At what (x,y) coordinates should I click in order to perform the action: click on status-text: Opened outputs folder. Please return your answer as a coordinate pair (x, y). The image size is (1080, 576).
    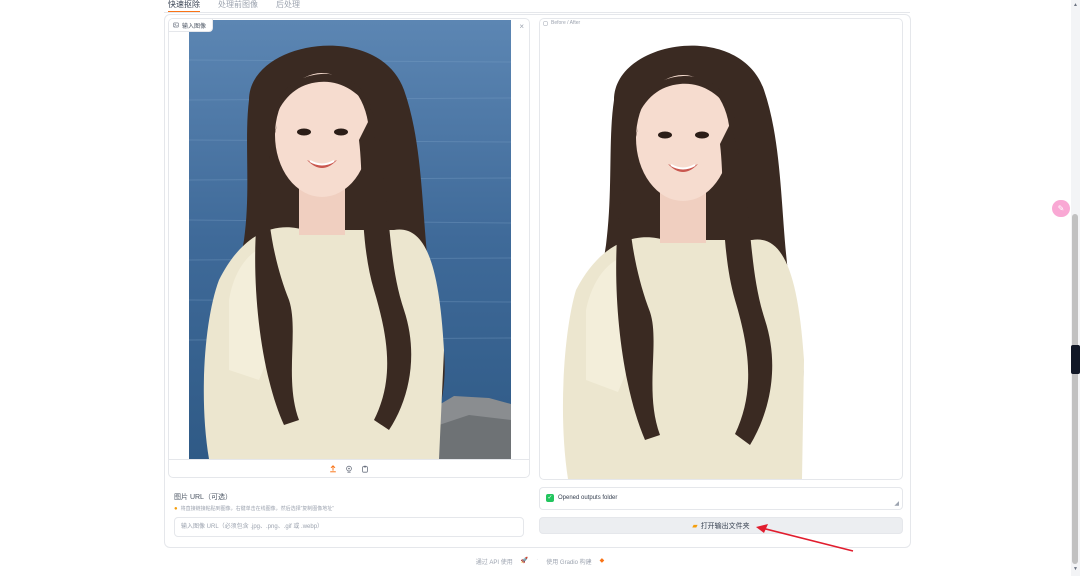
    Looking at the image, I should click on (588, 498).